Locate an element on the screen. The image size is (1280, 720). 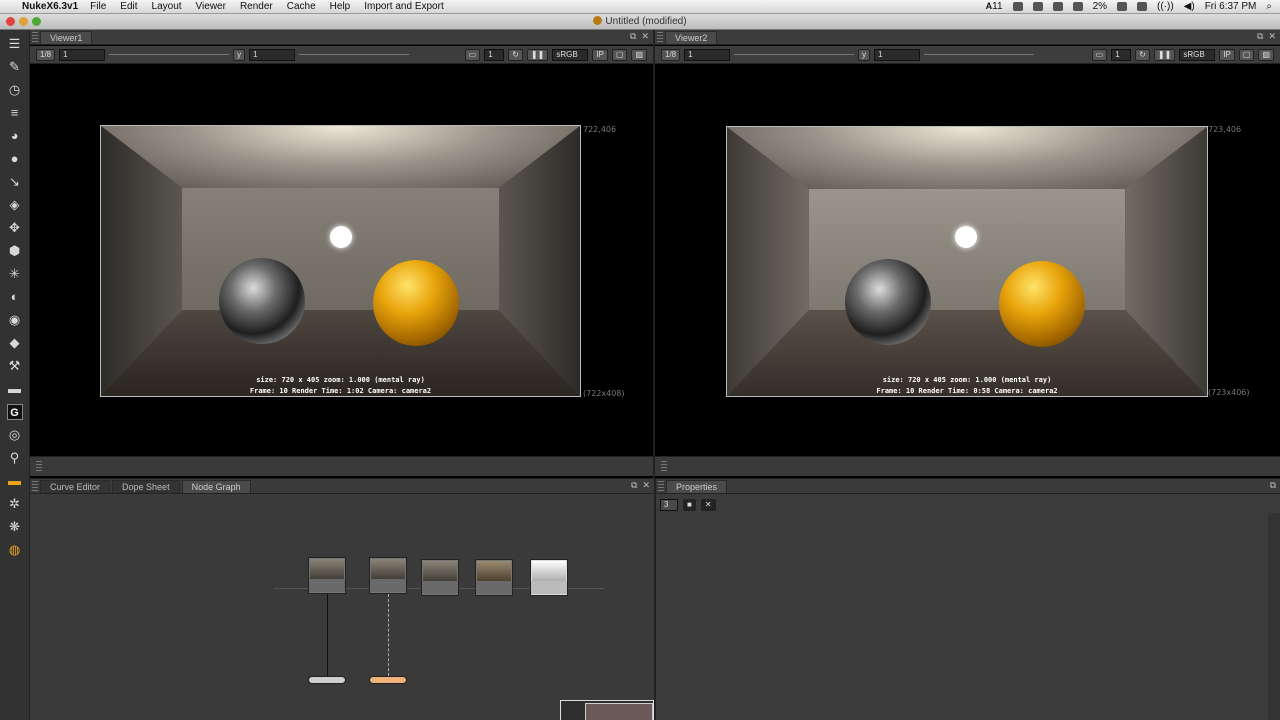
tab-viewer2: Viewer2 is located at coordinates (691, 37).